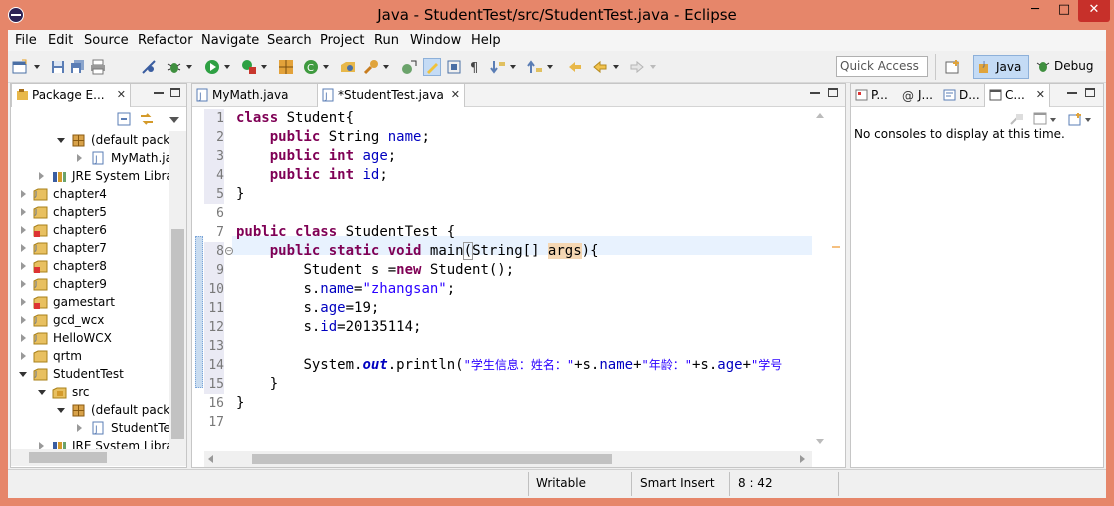  I want to click on tree-item: chapter6, so click(90, 230).